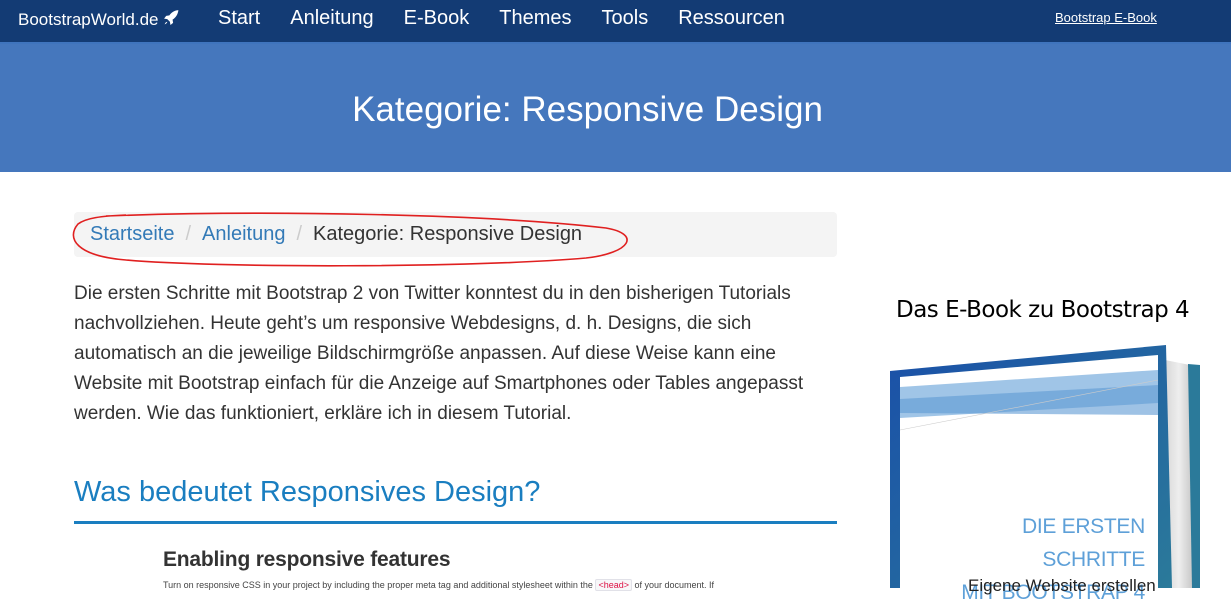 The height and width of the screenshot is (609, 1231). Describe the element at coordinates (171, 20) in the screenshot. I see `rocket-icon` at that location.